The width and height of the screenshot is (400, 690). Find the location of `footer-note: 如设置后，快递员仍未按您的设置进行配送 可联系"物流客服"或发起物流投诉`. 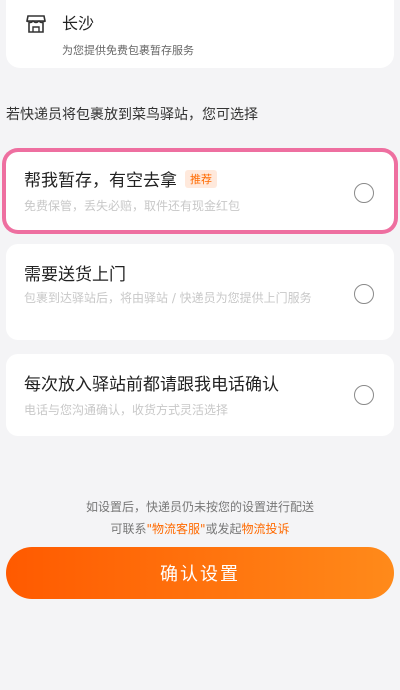

footer-note: 如设置后，快递员仍未按您的设置进行配送 可联系"物流客服"或发起物流投诉 is located at coordinates (200, 518).